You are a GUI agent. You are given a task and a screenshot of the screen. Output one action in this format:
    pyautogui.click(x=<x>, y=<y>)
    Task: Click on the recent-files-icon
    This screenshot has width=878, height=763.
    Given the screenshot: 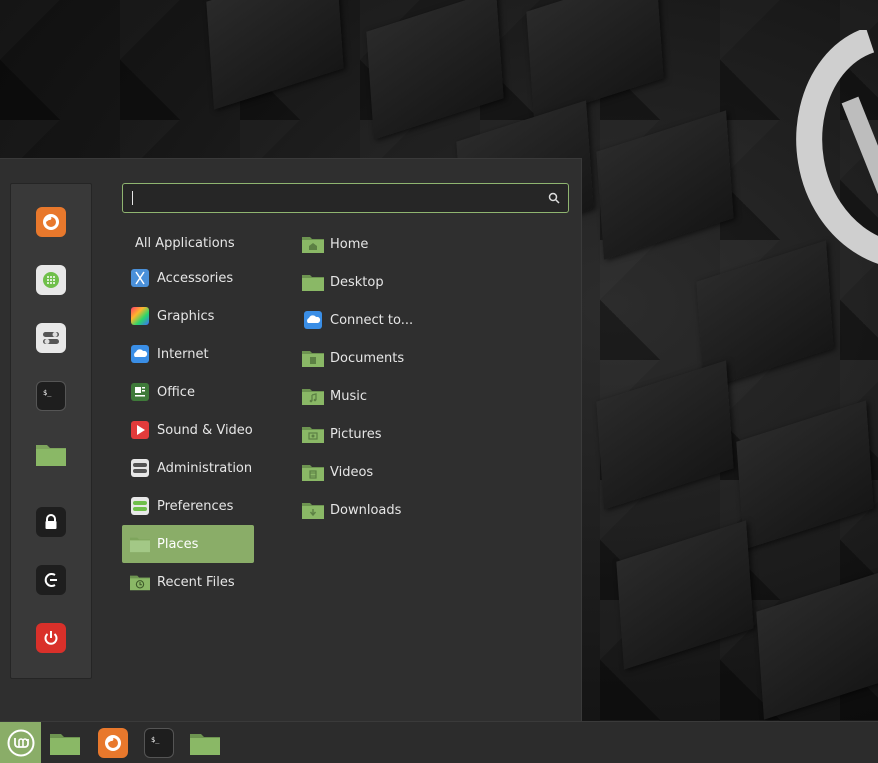 What is the action you would take?
    pyautogui.click(x=140, y=582)
    